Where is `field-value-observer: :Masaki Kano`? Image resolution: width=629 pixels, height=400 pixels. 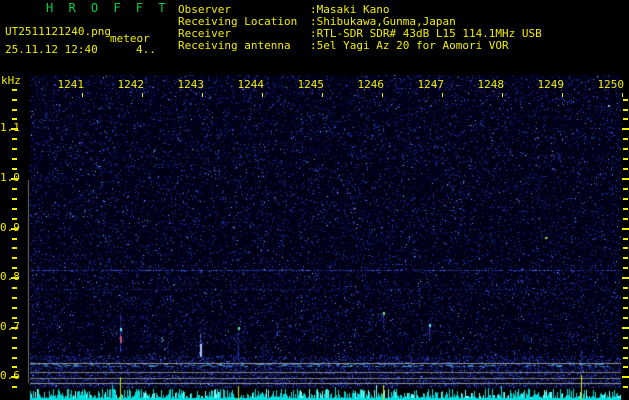
field-value-observer: :Masaki Kano is located at coordinates (350, 9).